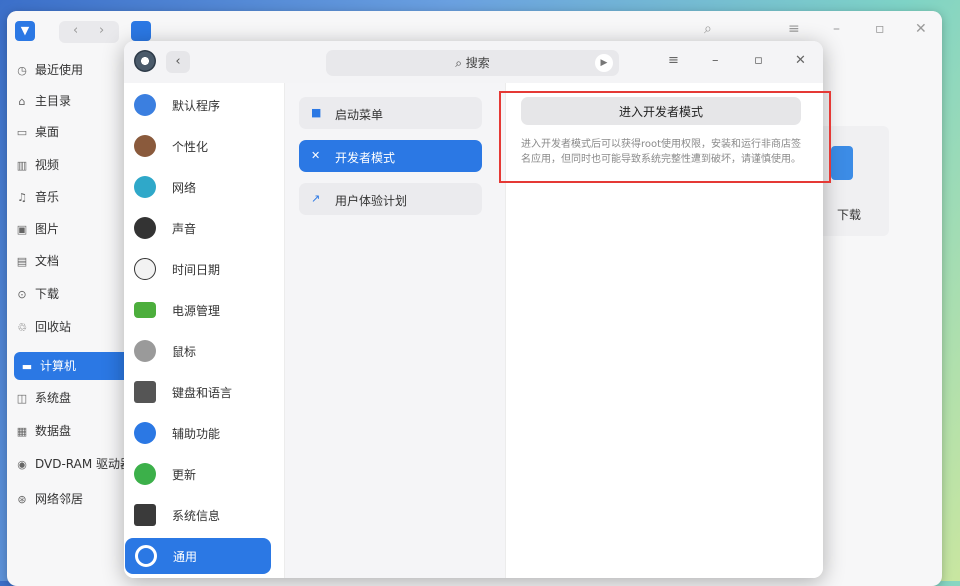 The width and height of the screenshot is (960, 586). What do you see at coordinates (75, 327) in the screenshot?
I see `sidebar-item-trash: ♲ 回收站` at bounding box center [75, 327].